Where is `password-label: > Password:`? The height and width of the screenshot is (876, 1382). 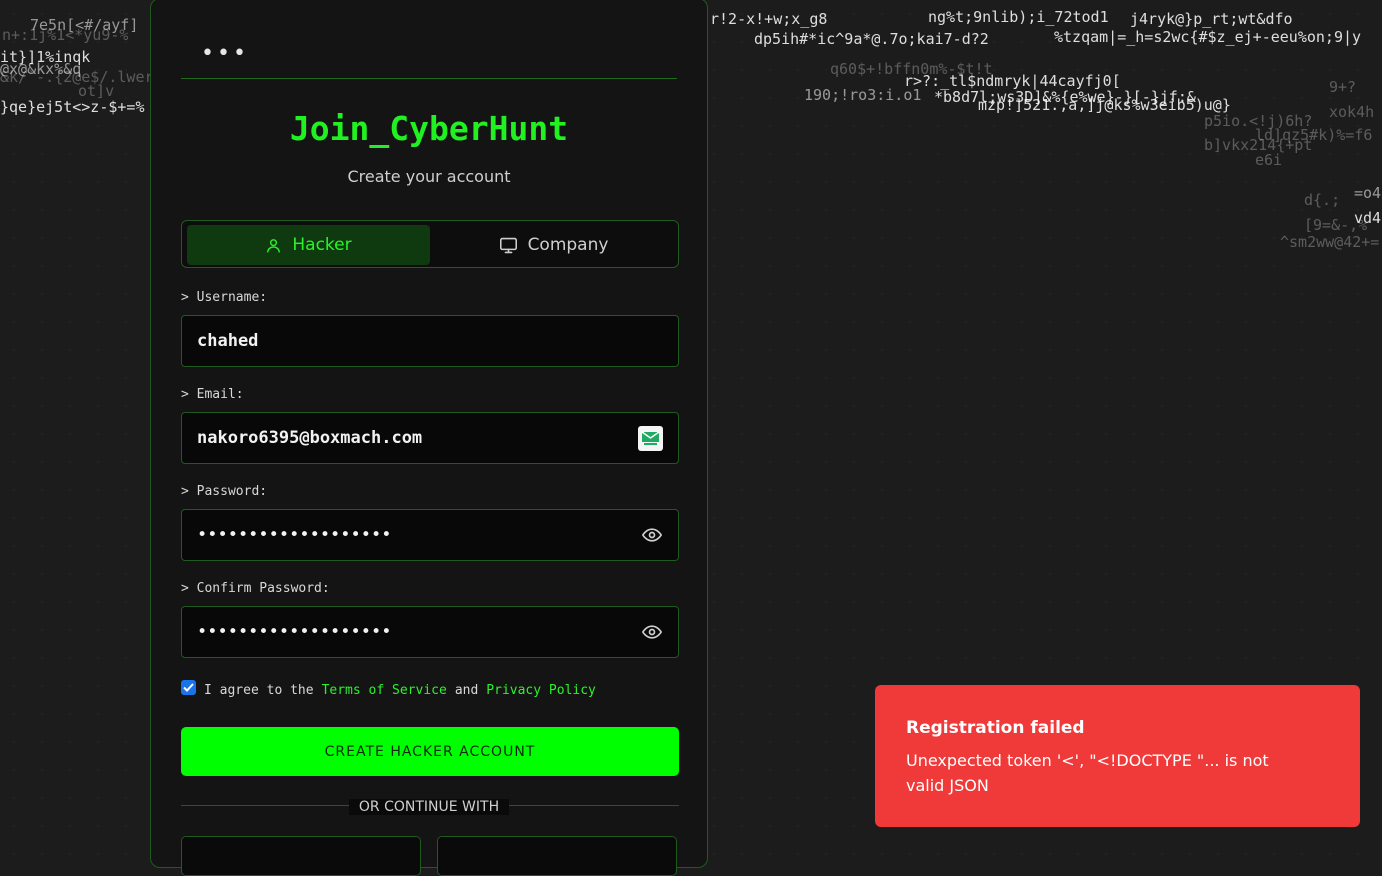
password-label: > Password: is located at coordinates (224, 491).